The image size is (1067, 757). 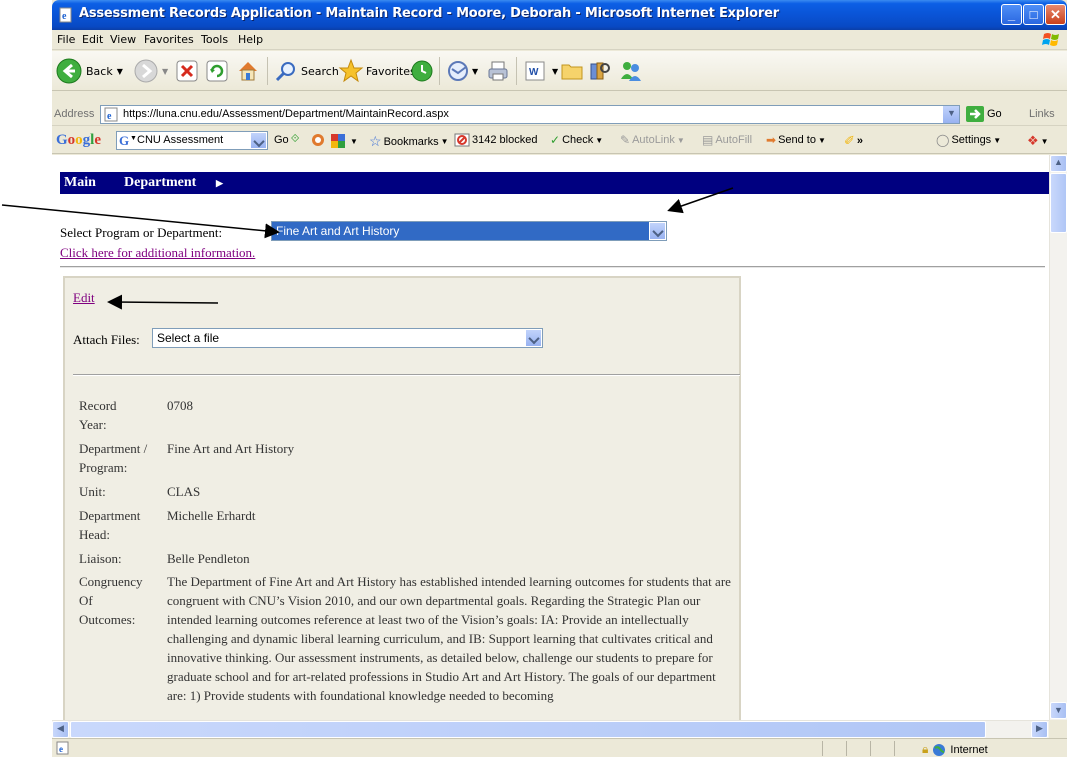 What do you see at coordinates (65, 15) in the screenshot?
I see `ie-page-icon: e` at bounding box center [65, 15].